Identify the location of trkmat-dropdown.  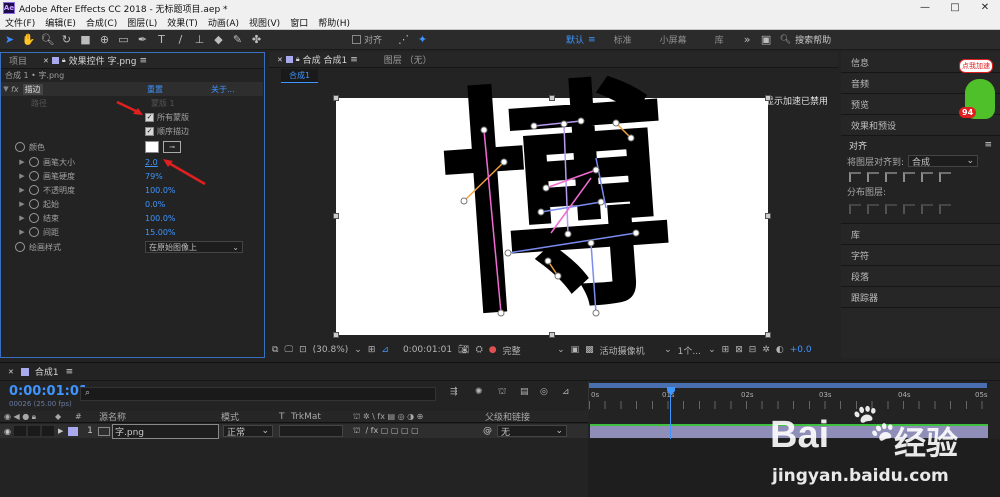
(311, 431).